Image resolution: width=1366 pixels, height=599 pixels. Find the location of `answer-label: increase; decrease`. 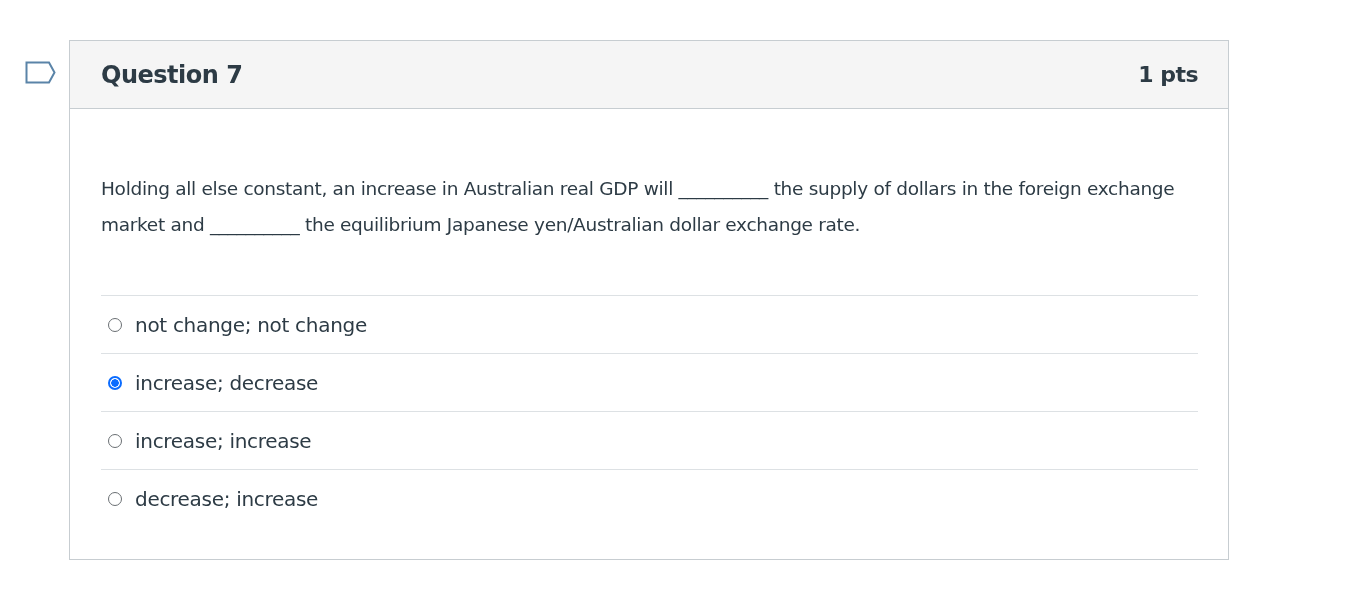

answer-label: increase; decrease is located at coordinates (227, 382).